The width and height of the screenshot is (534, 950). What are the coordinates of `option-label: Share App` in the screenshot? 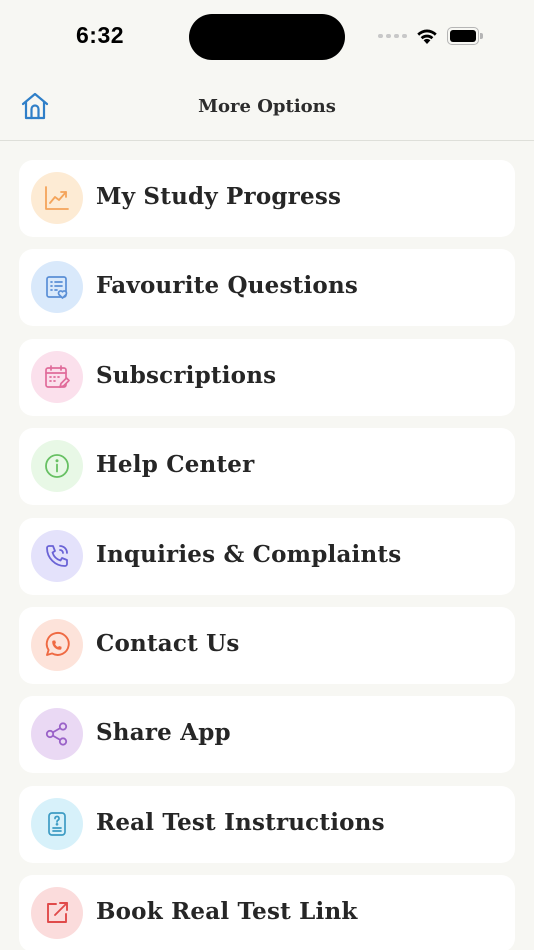 It's located at (163, 733).